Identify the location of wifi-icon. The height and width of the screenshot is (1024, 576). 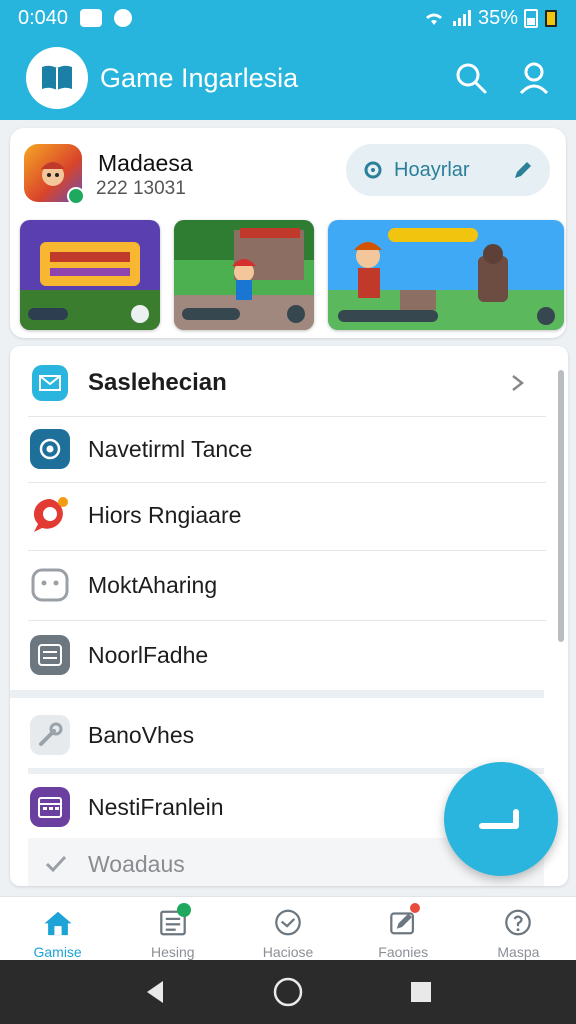
(433, 19).